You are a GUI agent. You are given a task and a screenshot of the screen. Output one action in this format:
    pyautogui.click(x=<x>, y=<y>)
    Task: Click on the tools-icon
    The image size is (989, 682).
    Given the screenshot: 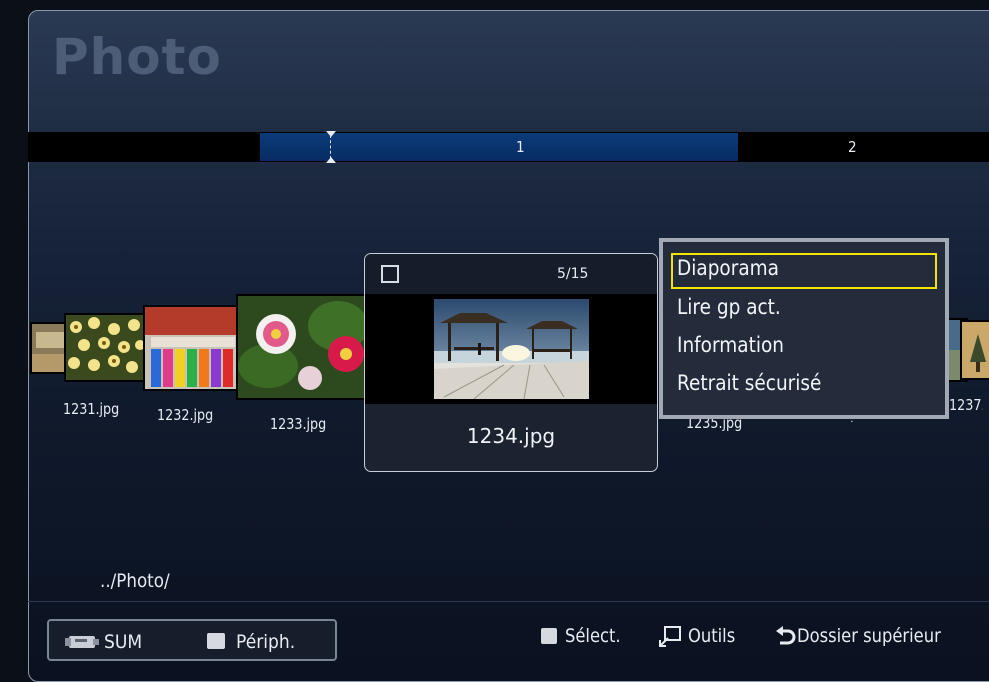 What is the action you would take?
    pyautogui.click(x=670, y=636)
    